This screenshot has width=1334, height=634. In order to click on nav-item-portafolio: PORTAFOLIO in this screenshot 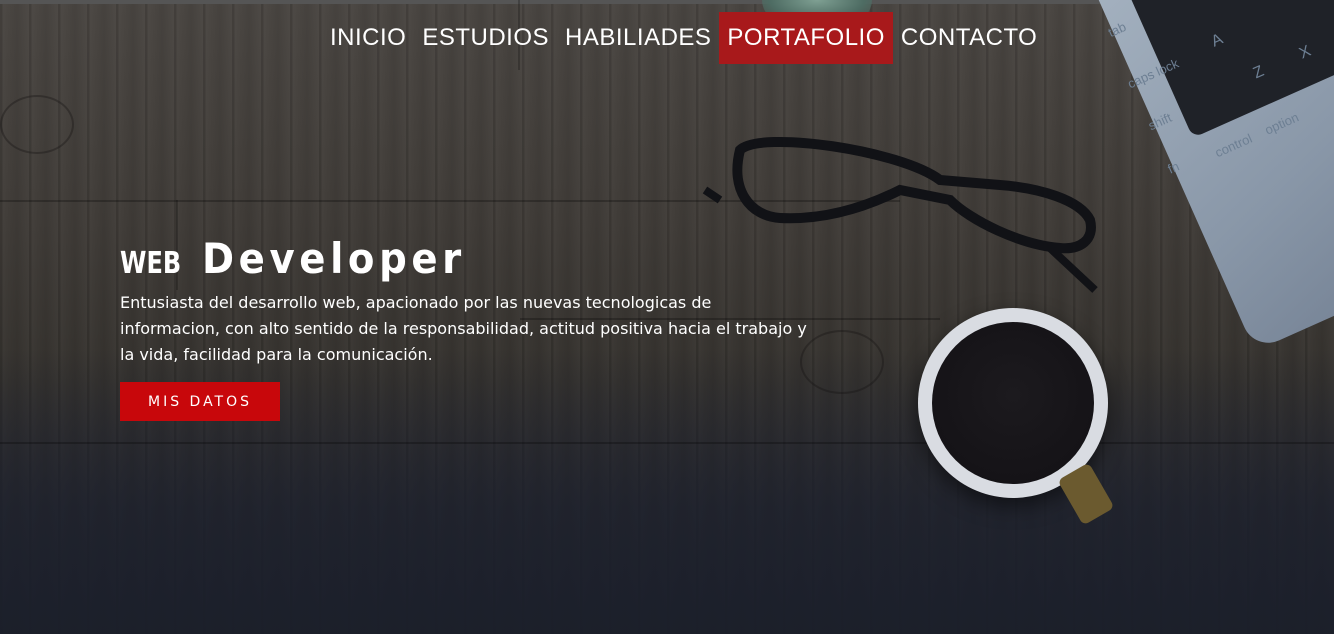, I will do `click(806, 38)`.